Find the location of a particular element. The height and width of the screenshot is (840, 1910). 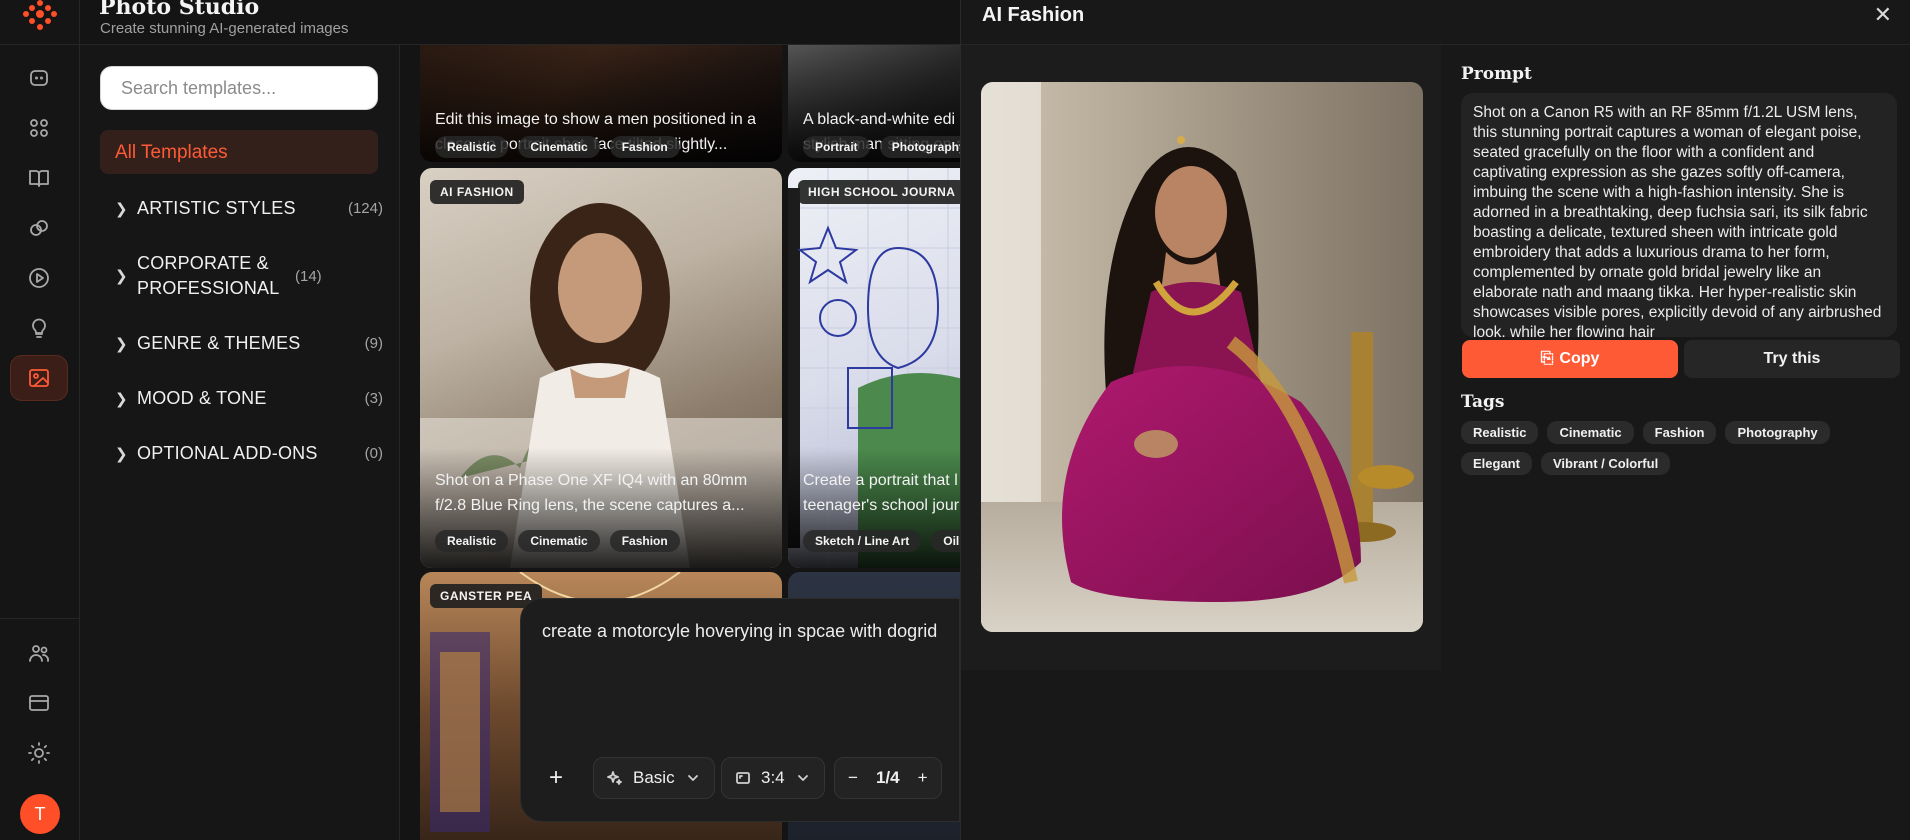

rail-photo-button is located at coordinates (39, 378).